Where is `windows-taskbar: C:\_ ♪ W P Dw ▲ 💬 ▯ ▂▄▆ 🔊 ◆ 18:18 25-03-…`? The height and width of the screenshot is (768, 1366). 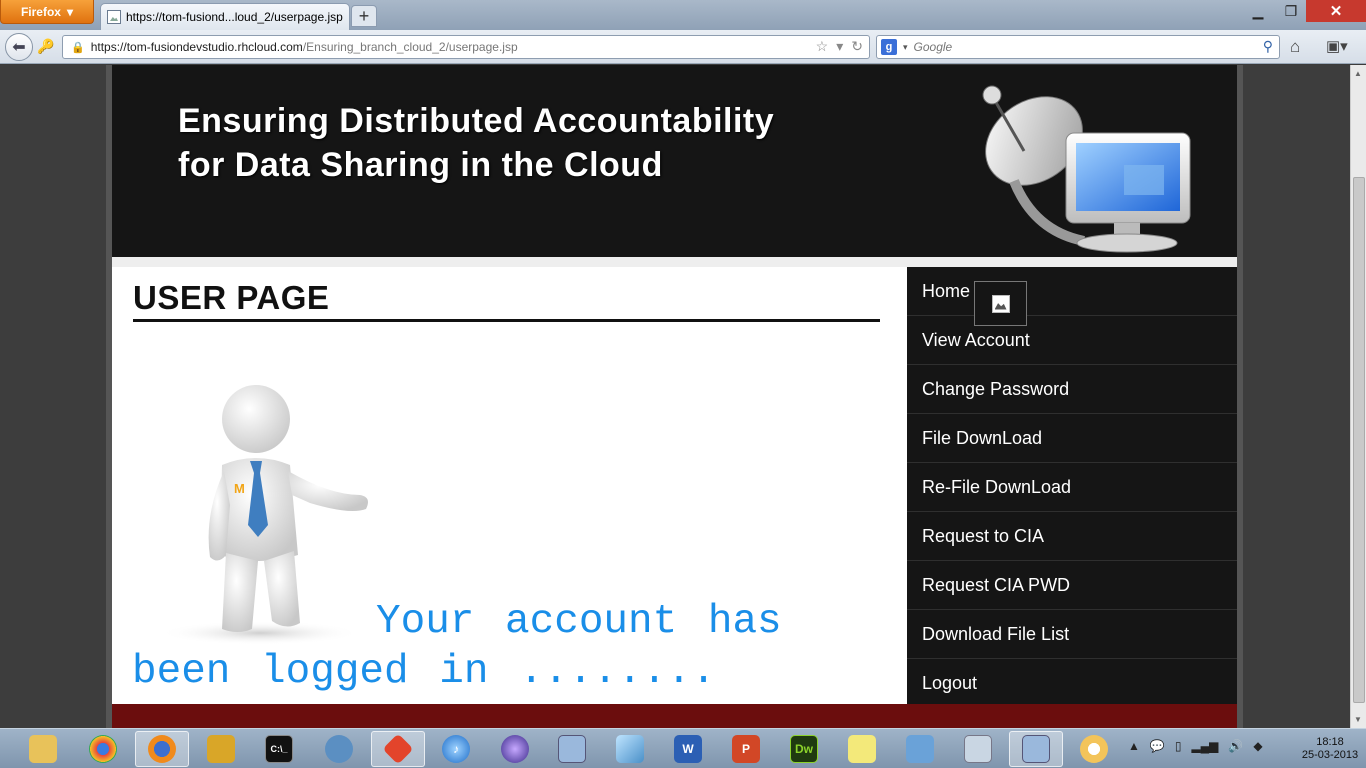 windows-taskbar: C:\_ ♪ W P Dw ▲ 💬 ▯ ▂▄▆ 🔊 ◆ 18:18 25-03-… is located at coordinates (683, 748).